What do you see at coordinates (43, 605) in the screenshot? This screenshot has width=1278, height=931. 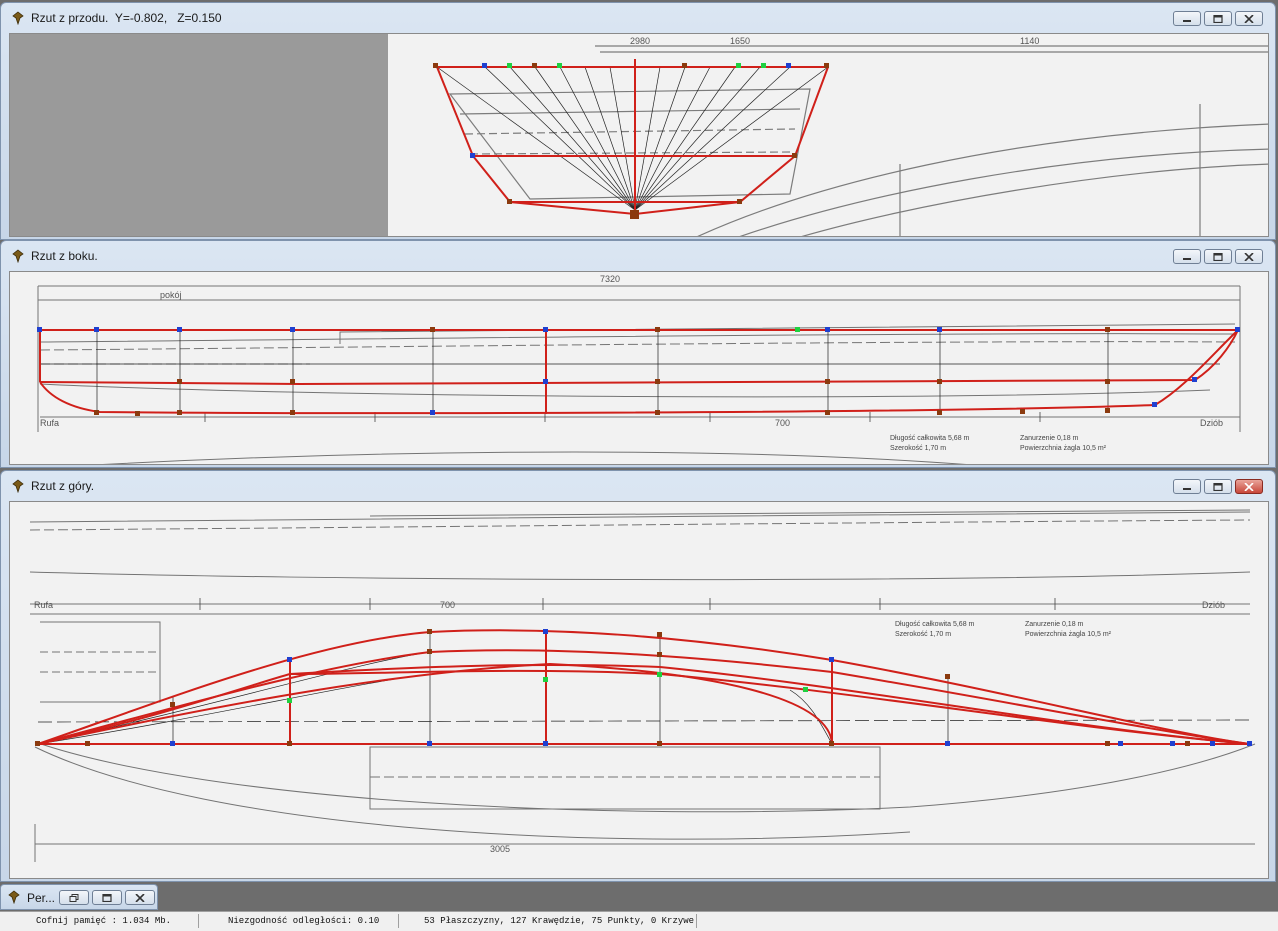 I see `top-scan-label: Rufa` at bounding box center [43, 605].